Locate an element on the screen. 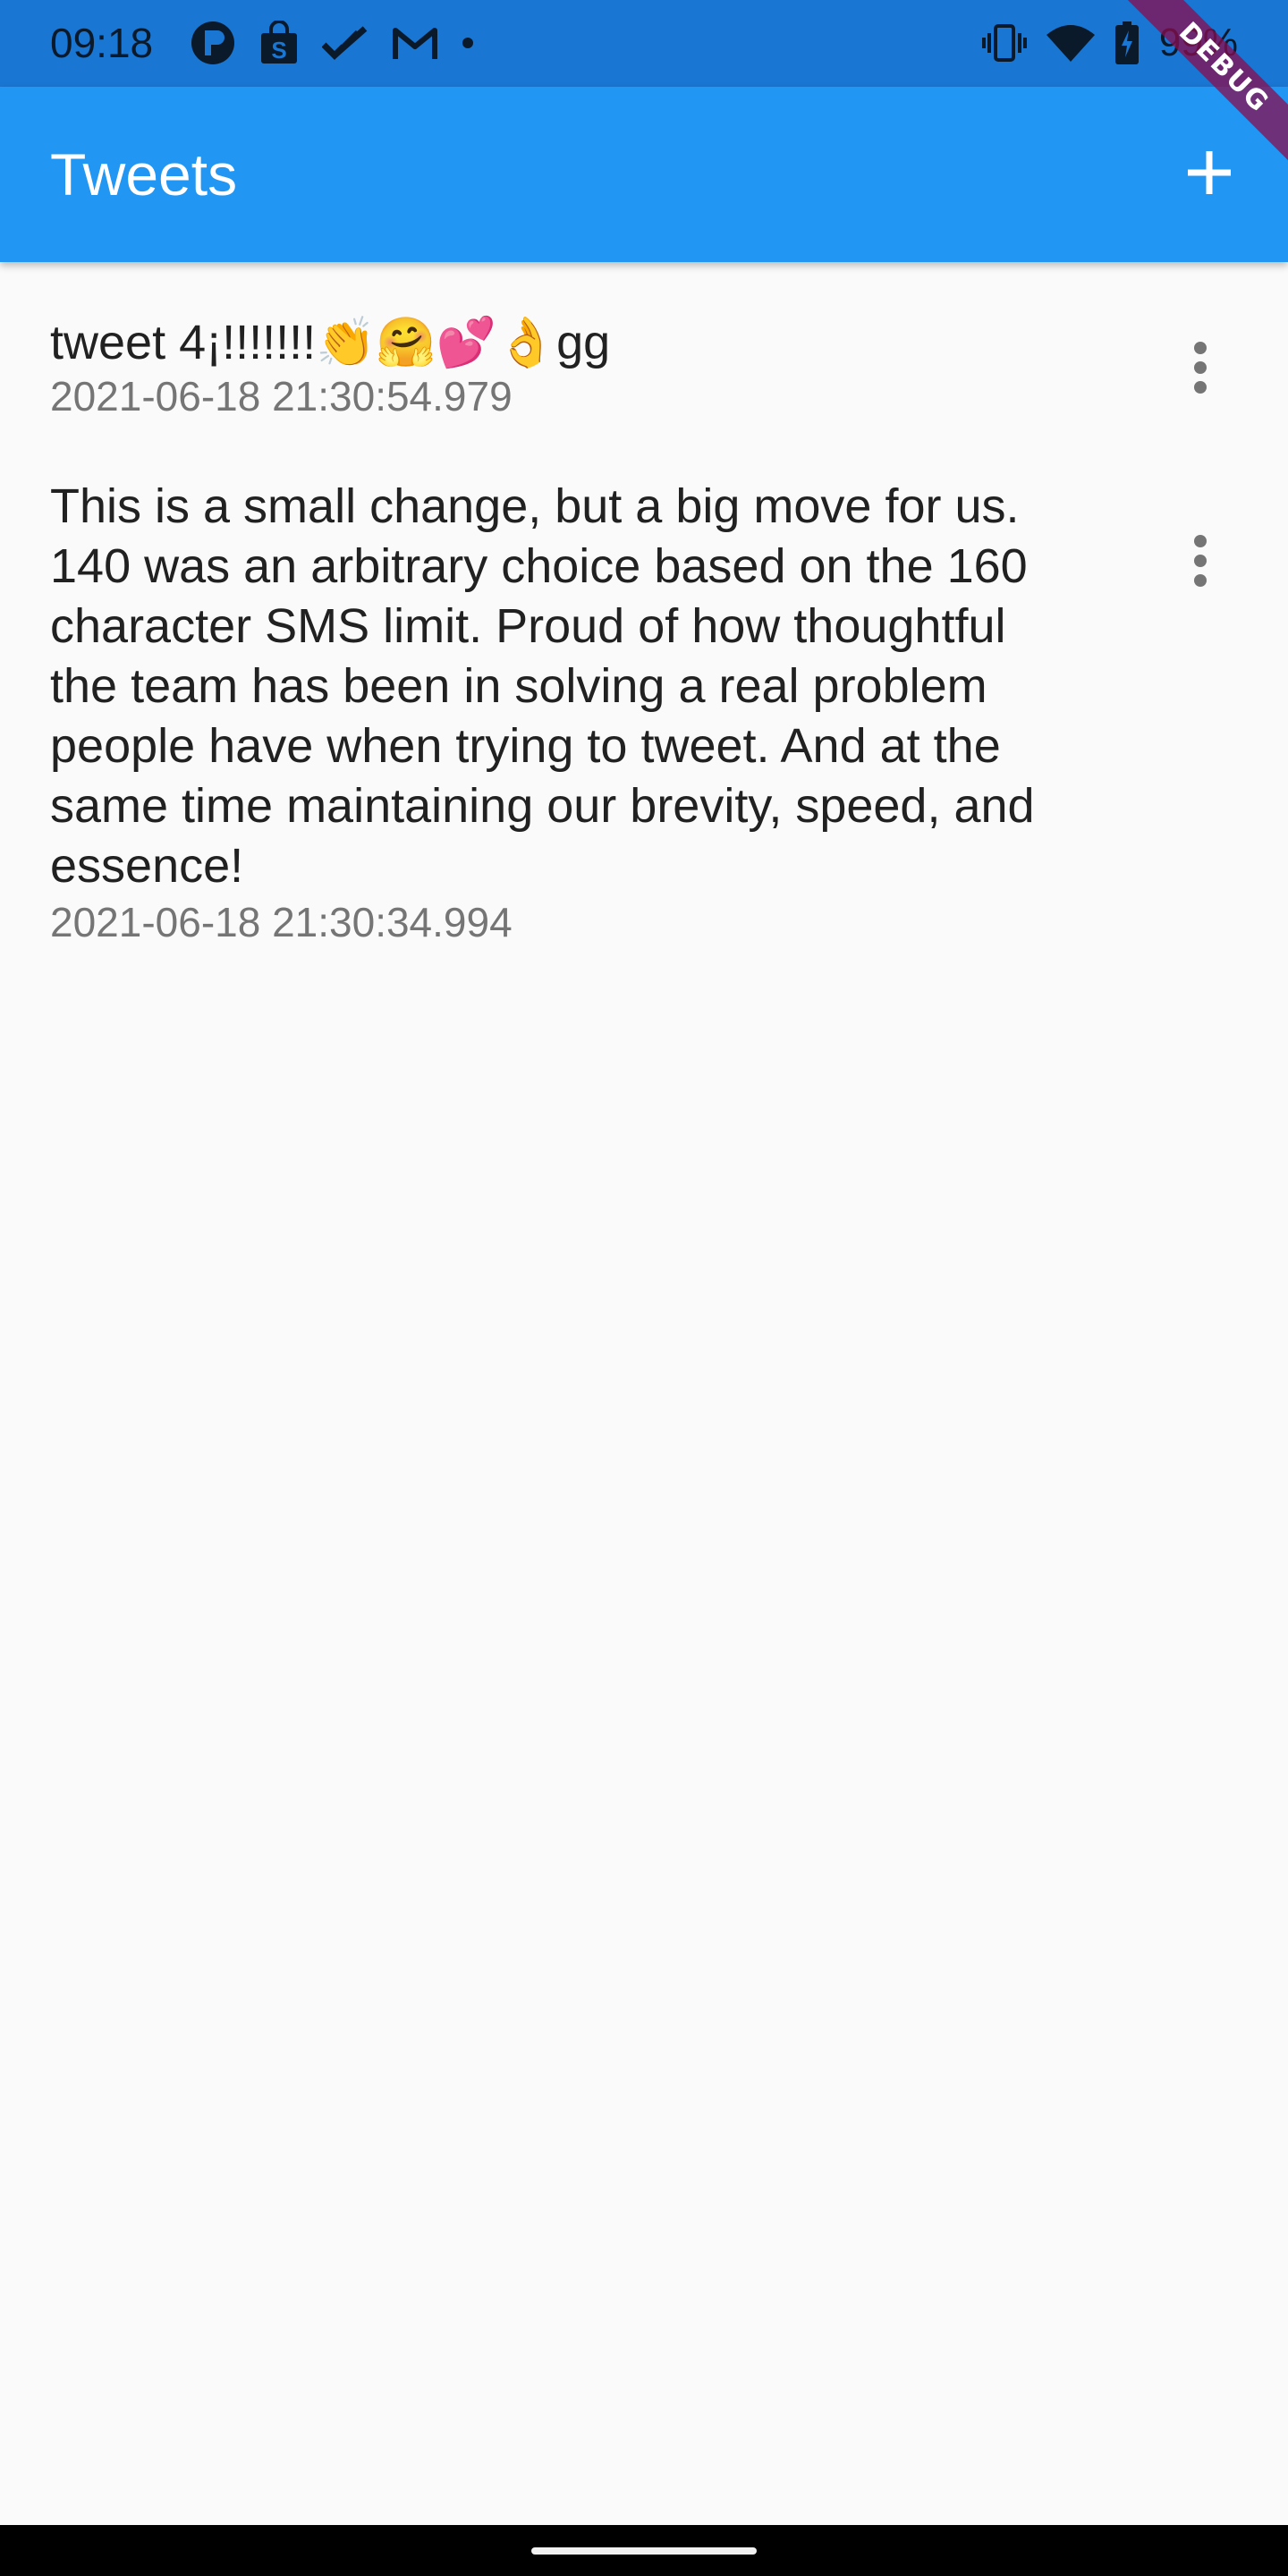 This screenshot has width=1288, height=2576. tweet-timestamp: 2021-06-18 21:30:54.979 is located at coordinates (281, 396).